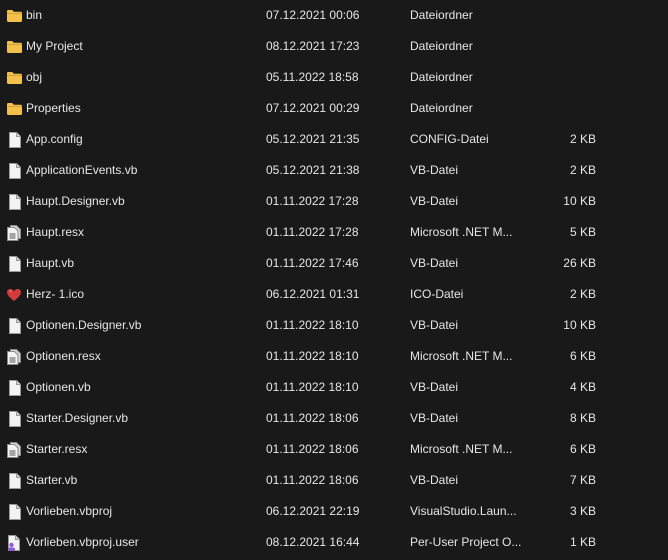  I want to click on file-size: 5 KB, so click(582, 232).